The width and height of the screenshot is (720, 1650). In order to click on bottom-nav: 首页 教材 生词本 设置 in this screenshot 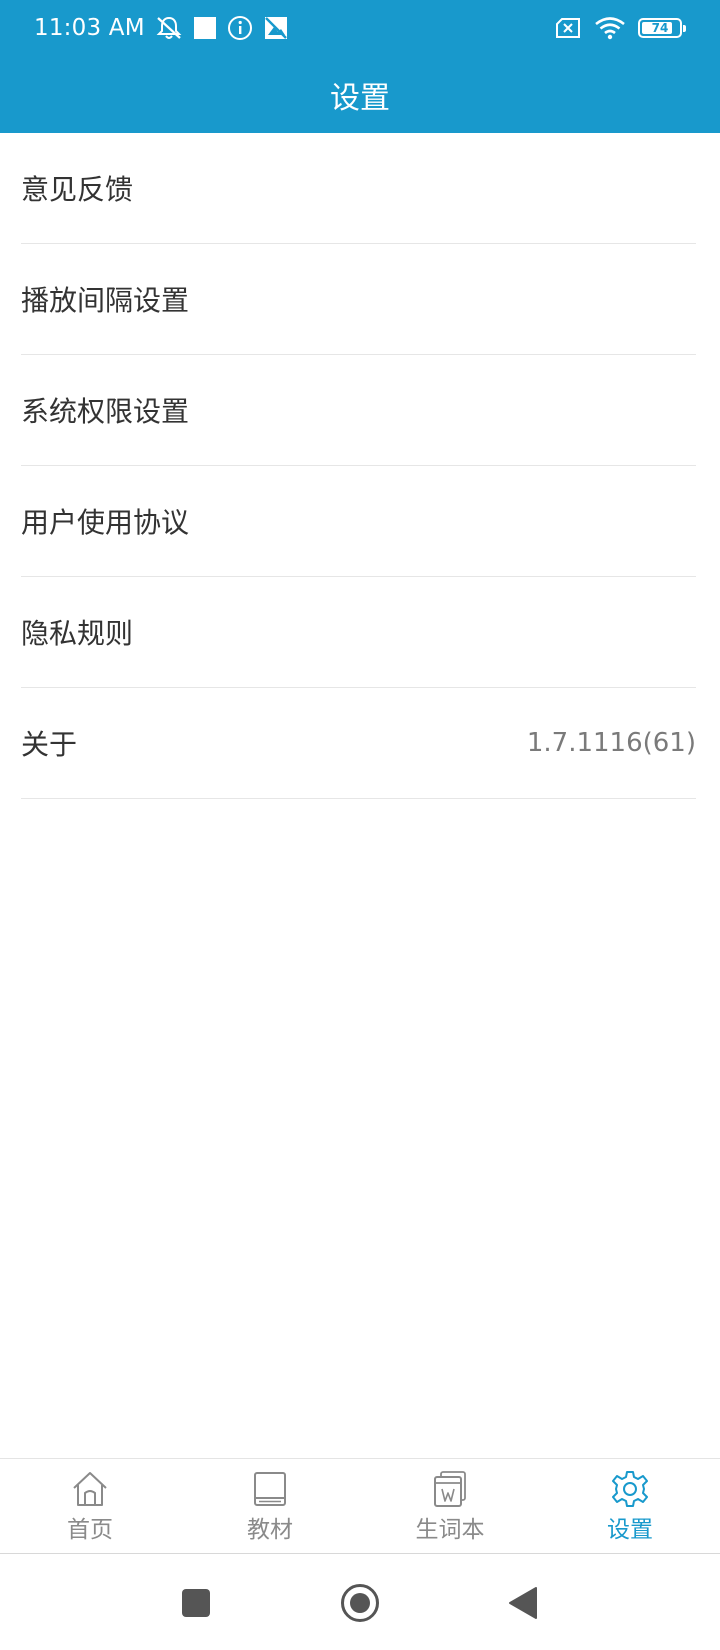, I will do `click(360, 1506)`.